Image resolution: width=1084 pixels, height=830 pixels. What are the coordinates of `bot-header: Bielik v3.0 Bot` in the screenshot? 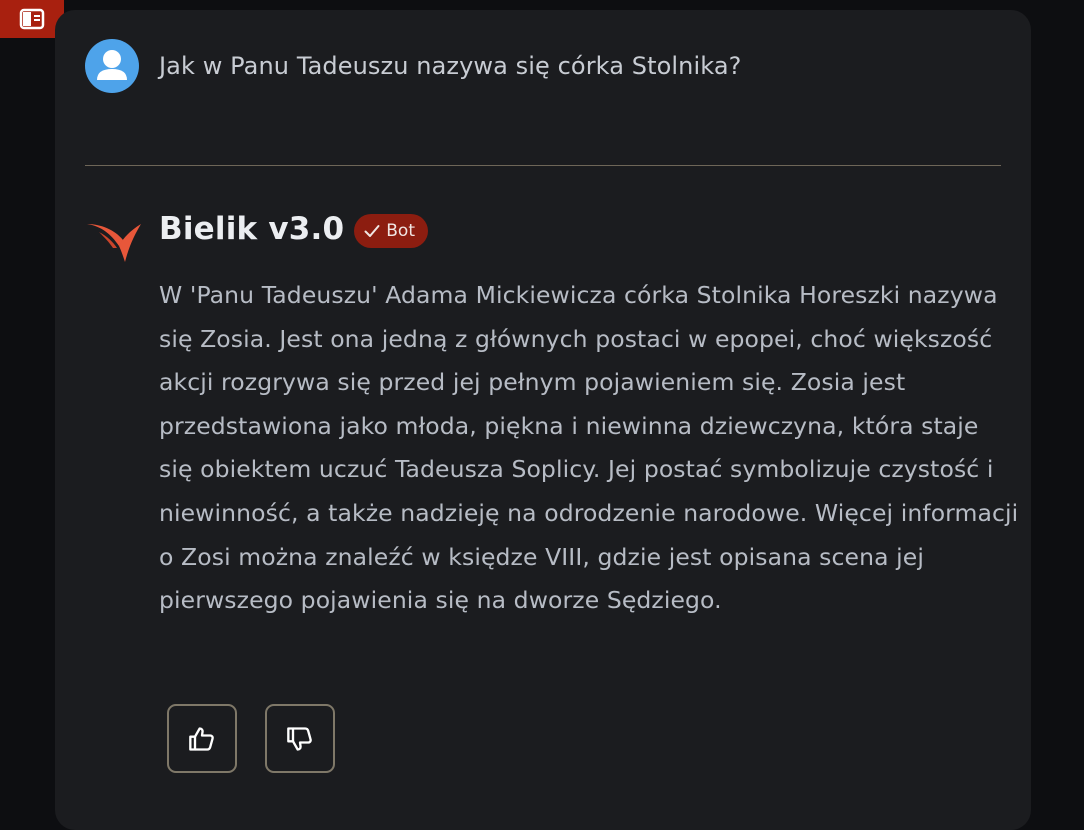 It's located at (293, 229).